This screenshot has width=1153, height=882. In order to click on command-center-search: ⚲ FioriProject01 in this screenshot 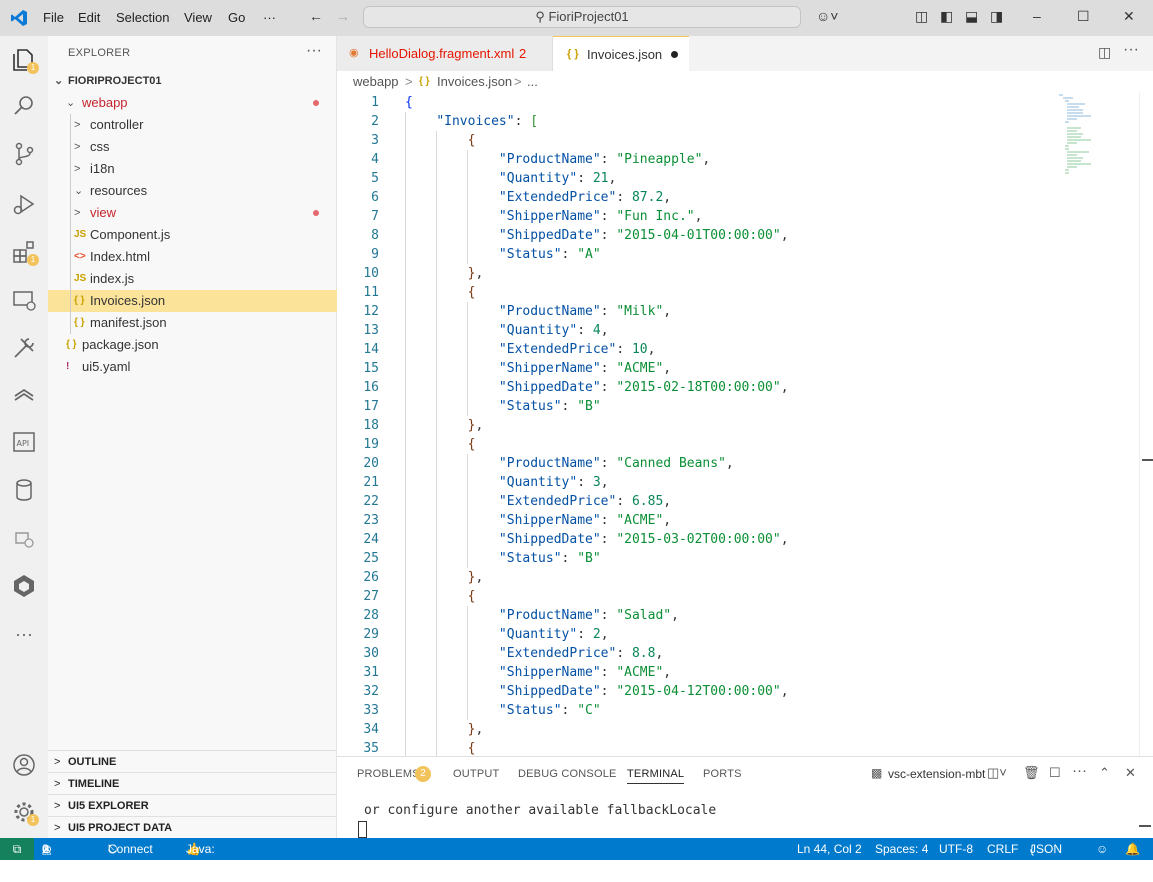, I will do `click(582, 17)`.